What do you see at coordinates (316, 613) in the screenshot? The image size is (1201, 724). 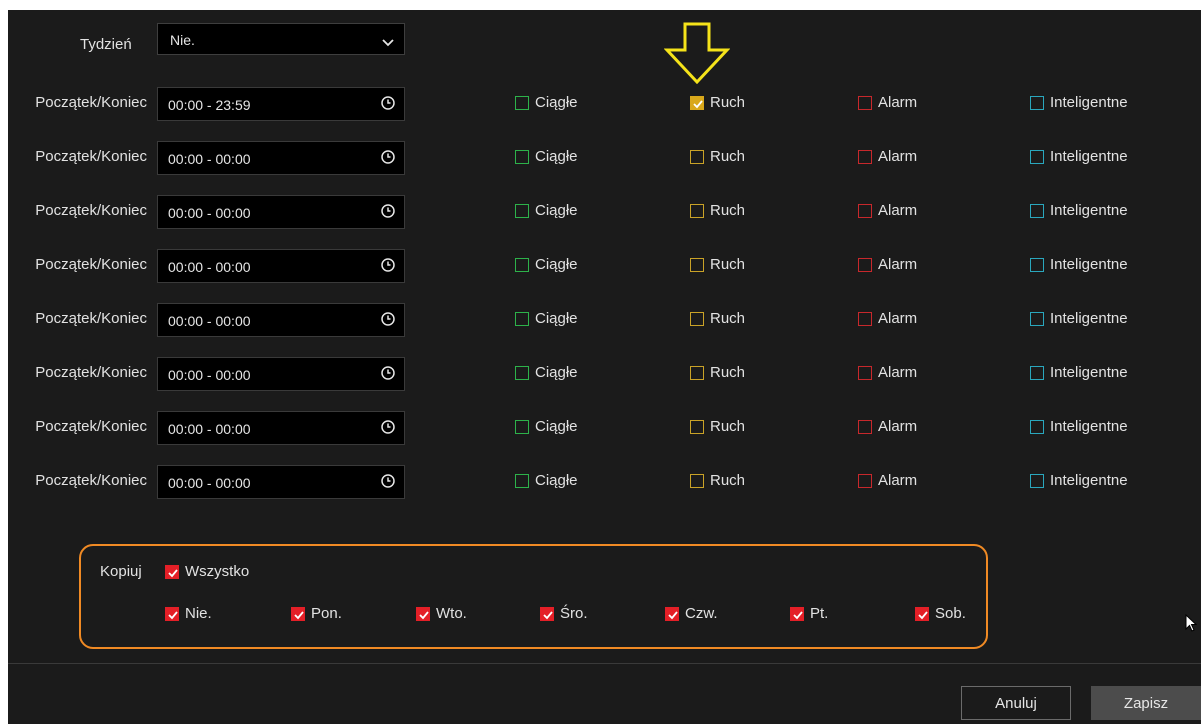 I see `copy-day-checkbox: Pon.` at bounding box center [316, 613].